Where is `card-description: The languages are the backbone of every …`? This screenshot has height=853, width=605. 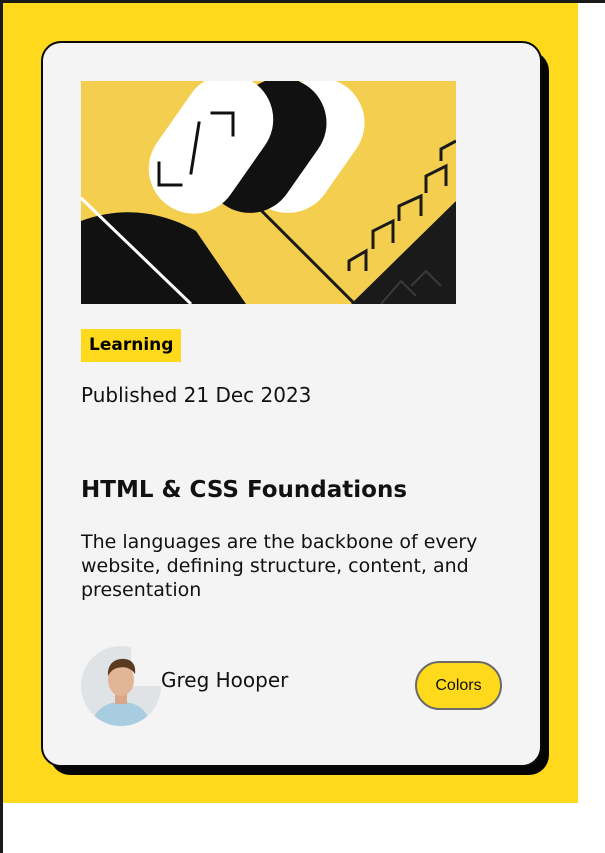 card-description: The languages are the backbone of every … is located at coordinates (279, 566).